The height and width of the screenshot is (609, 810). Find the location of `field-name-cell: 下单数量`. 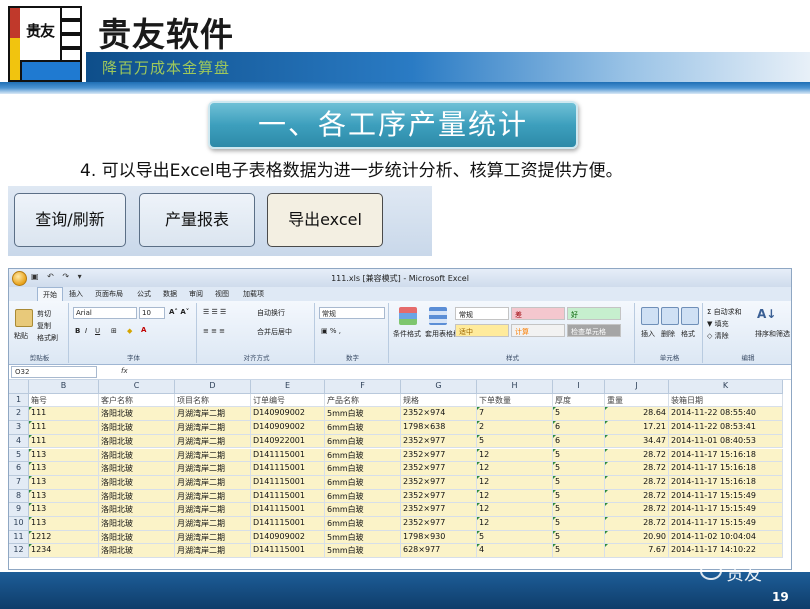

field-name-cell: 下单数量 is located at coordinates (515, 400).